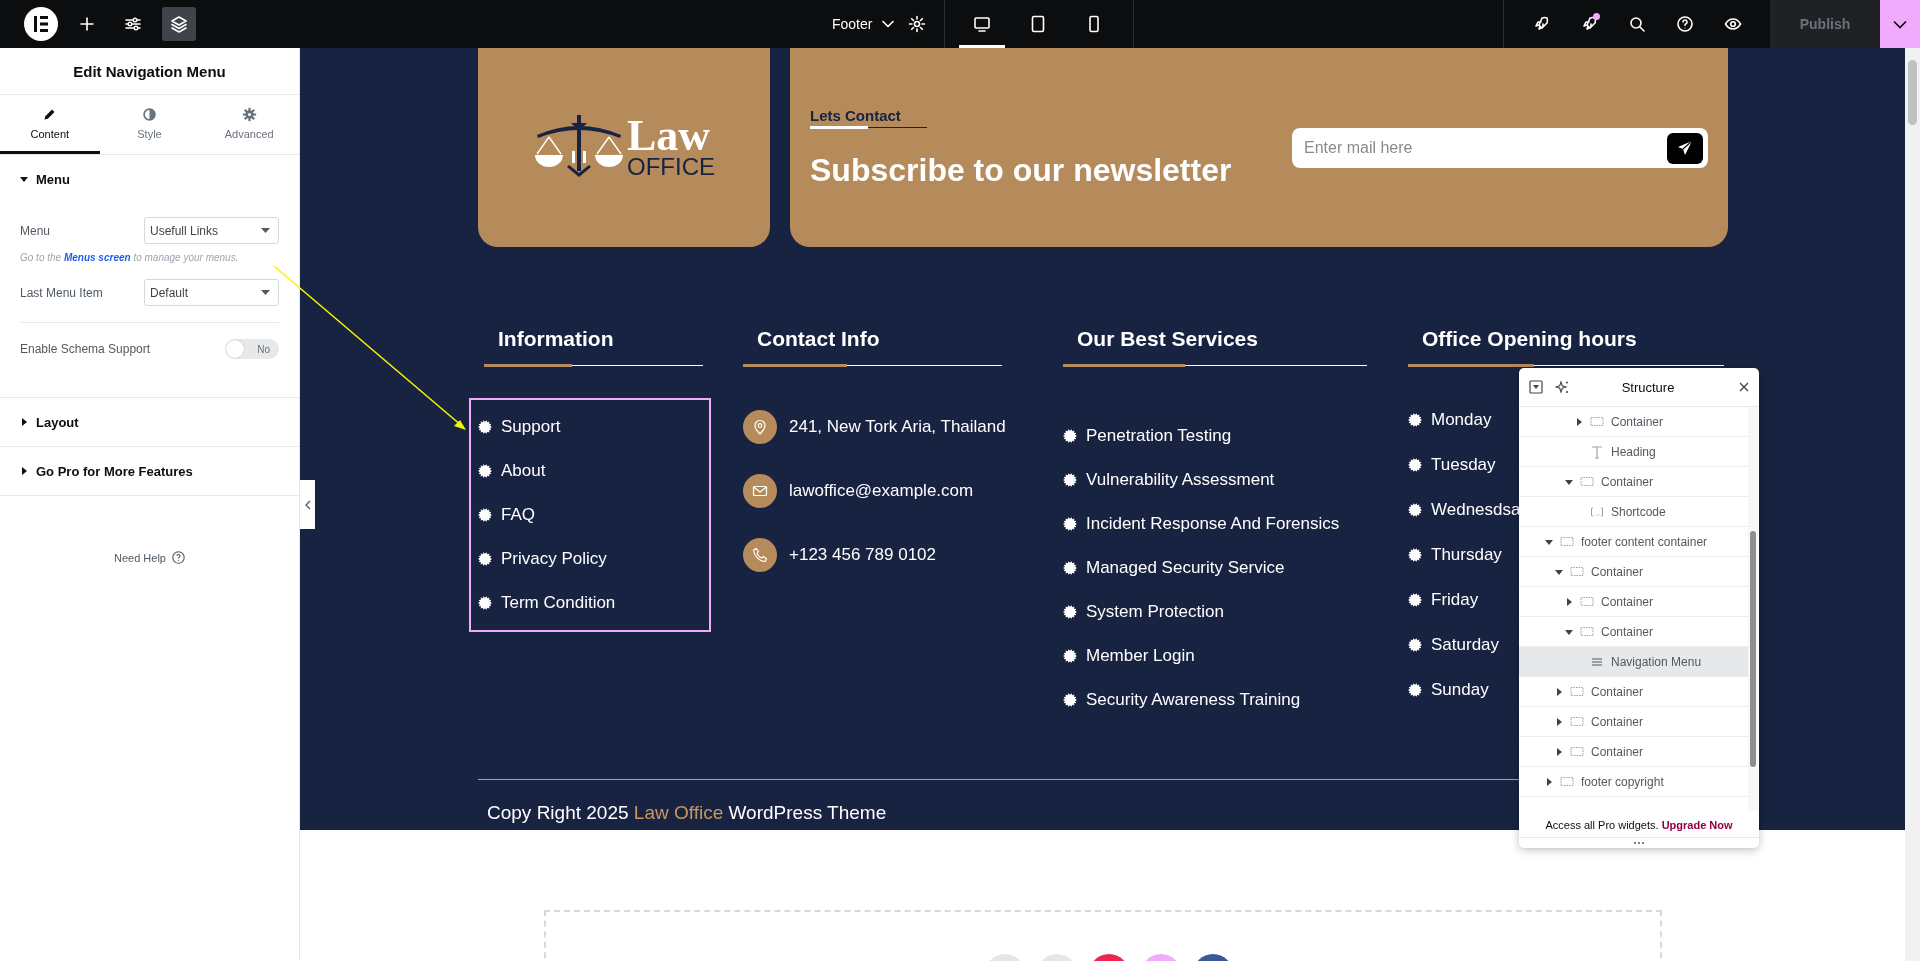 The height and width of the screenshot is (961, 1920). What do you see at coordinates (518, 514) in the screenshot?
I see `footer-link: FAQ` at bounding box center [518, 514].